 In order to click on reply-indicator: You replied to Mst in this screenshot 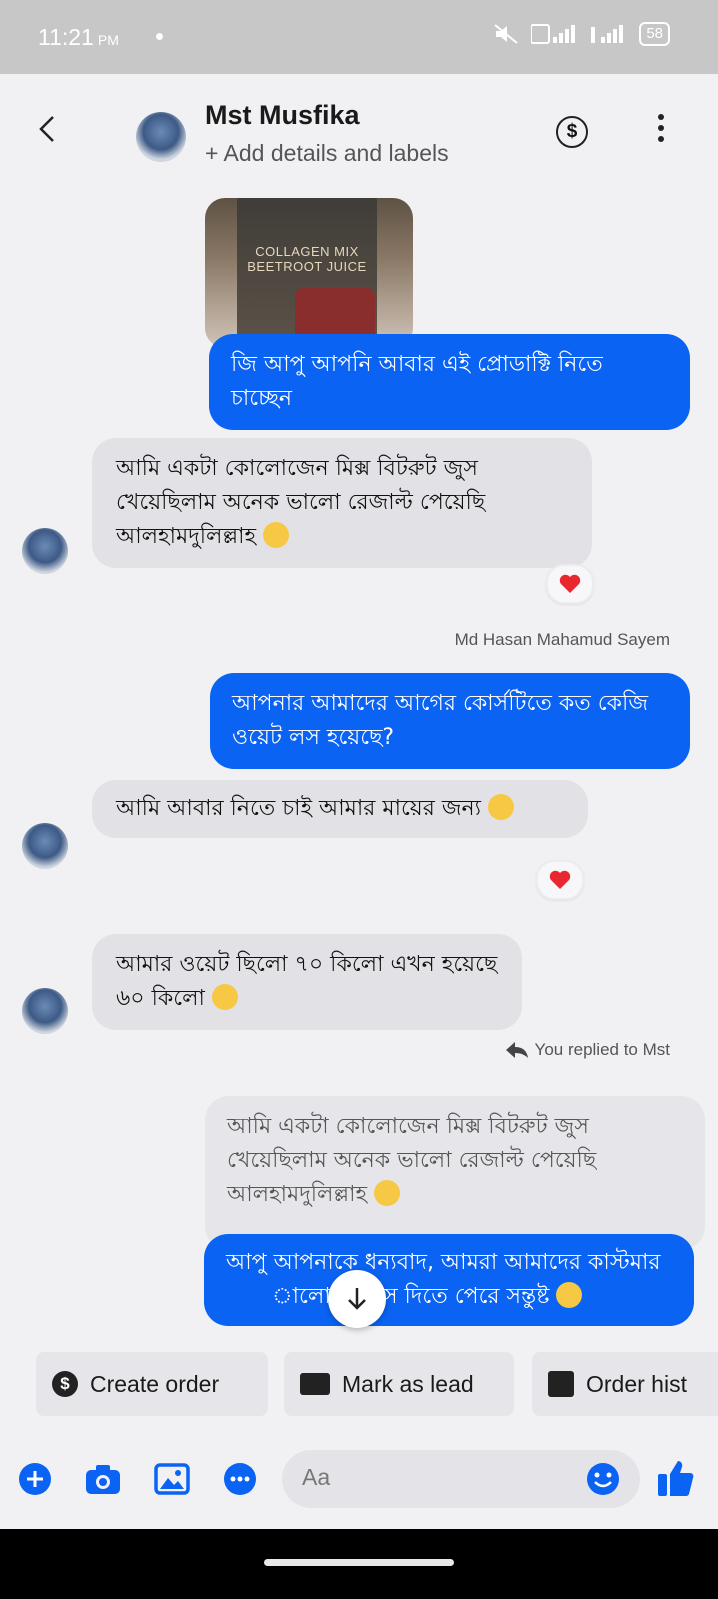, I will do `click(587, 1050)`.